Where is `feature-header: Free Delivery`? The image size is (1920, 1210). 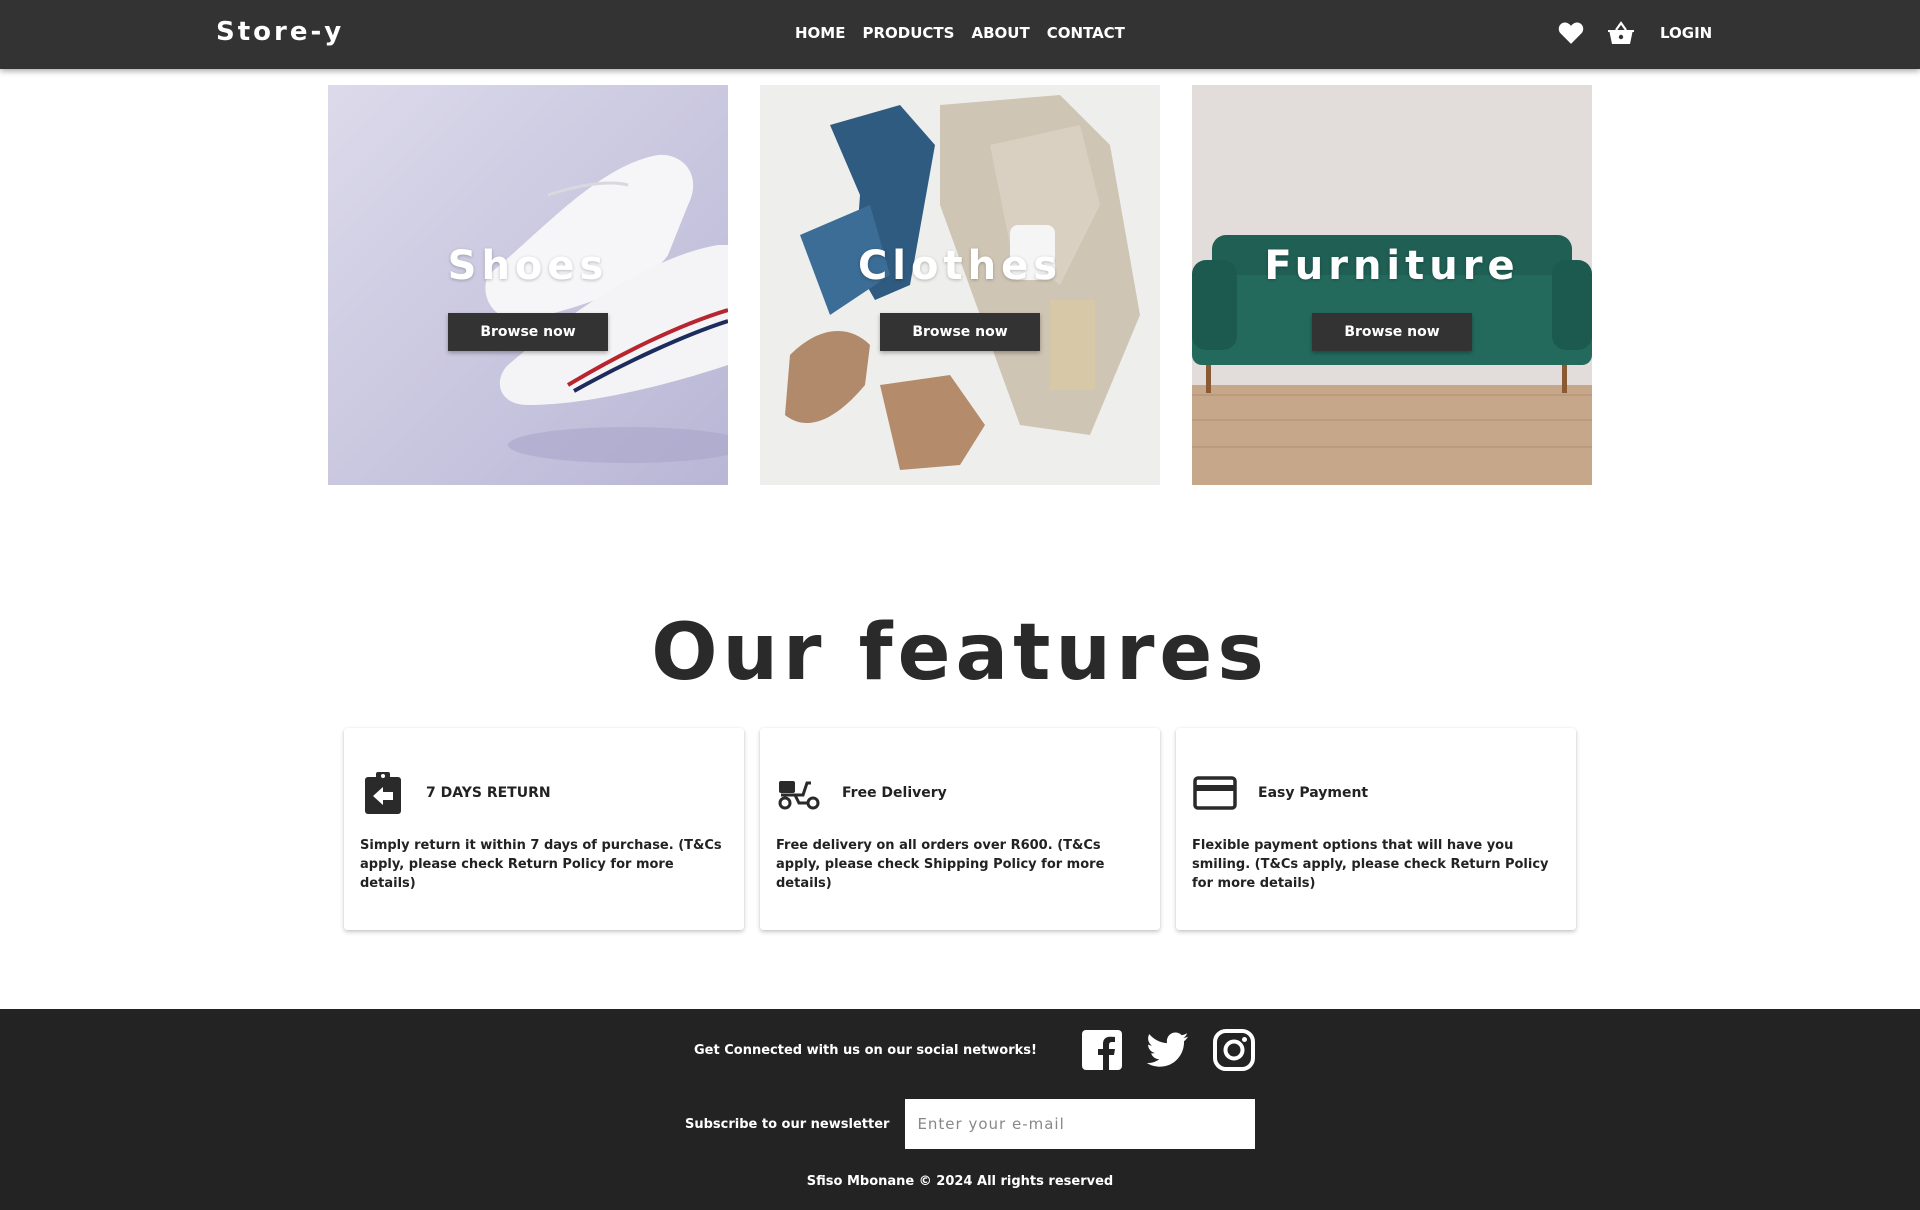
feature-header: Free Delivery is located at coordinates (861, 793).